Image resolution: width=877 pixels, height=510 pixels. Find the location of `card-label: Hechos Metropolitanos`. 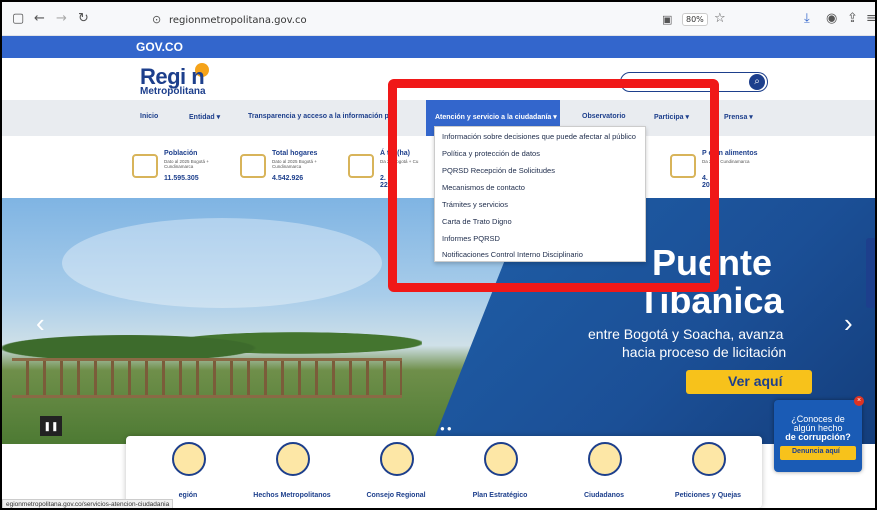

card-label: Hechos Metropolitanos is located at coordinates (292, 495).